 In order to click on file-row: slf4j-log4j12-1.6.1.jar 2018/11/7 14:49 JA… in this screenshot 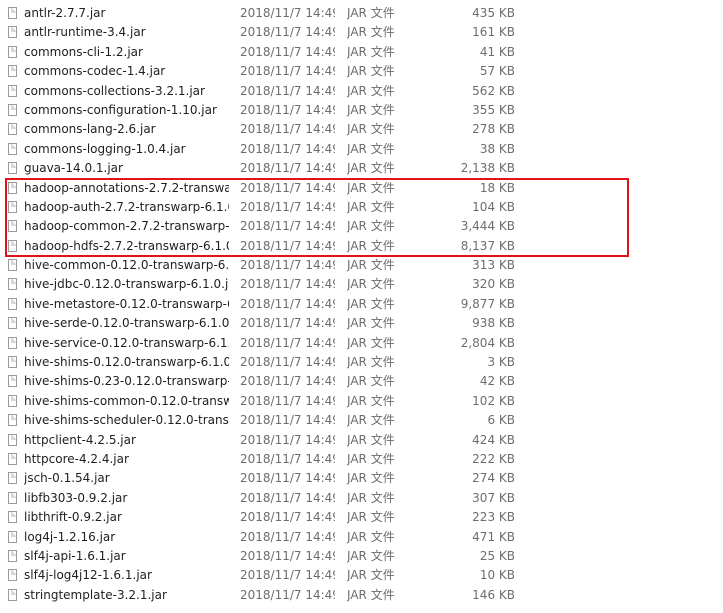, I will do `click(361, 575)`.